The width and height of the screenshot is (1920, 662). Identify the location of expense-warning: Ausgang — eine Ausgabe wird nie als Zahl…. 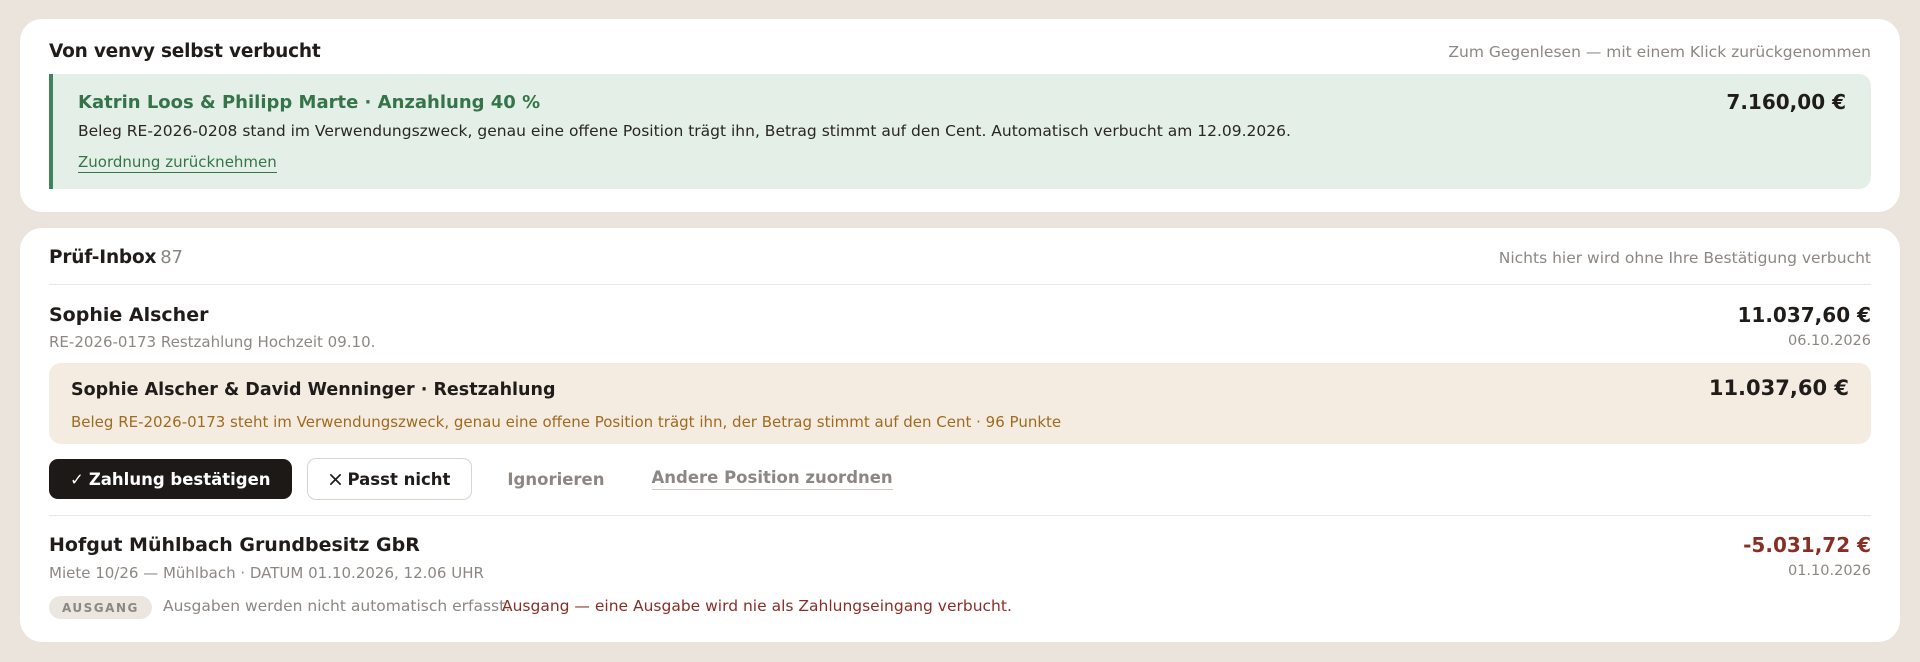
(757, 606).